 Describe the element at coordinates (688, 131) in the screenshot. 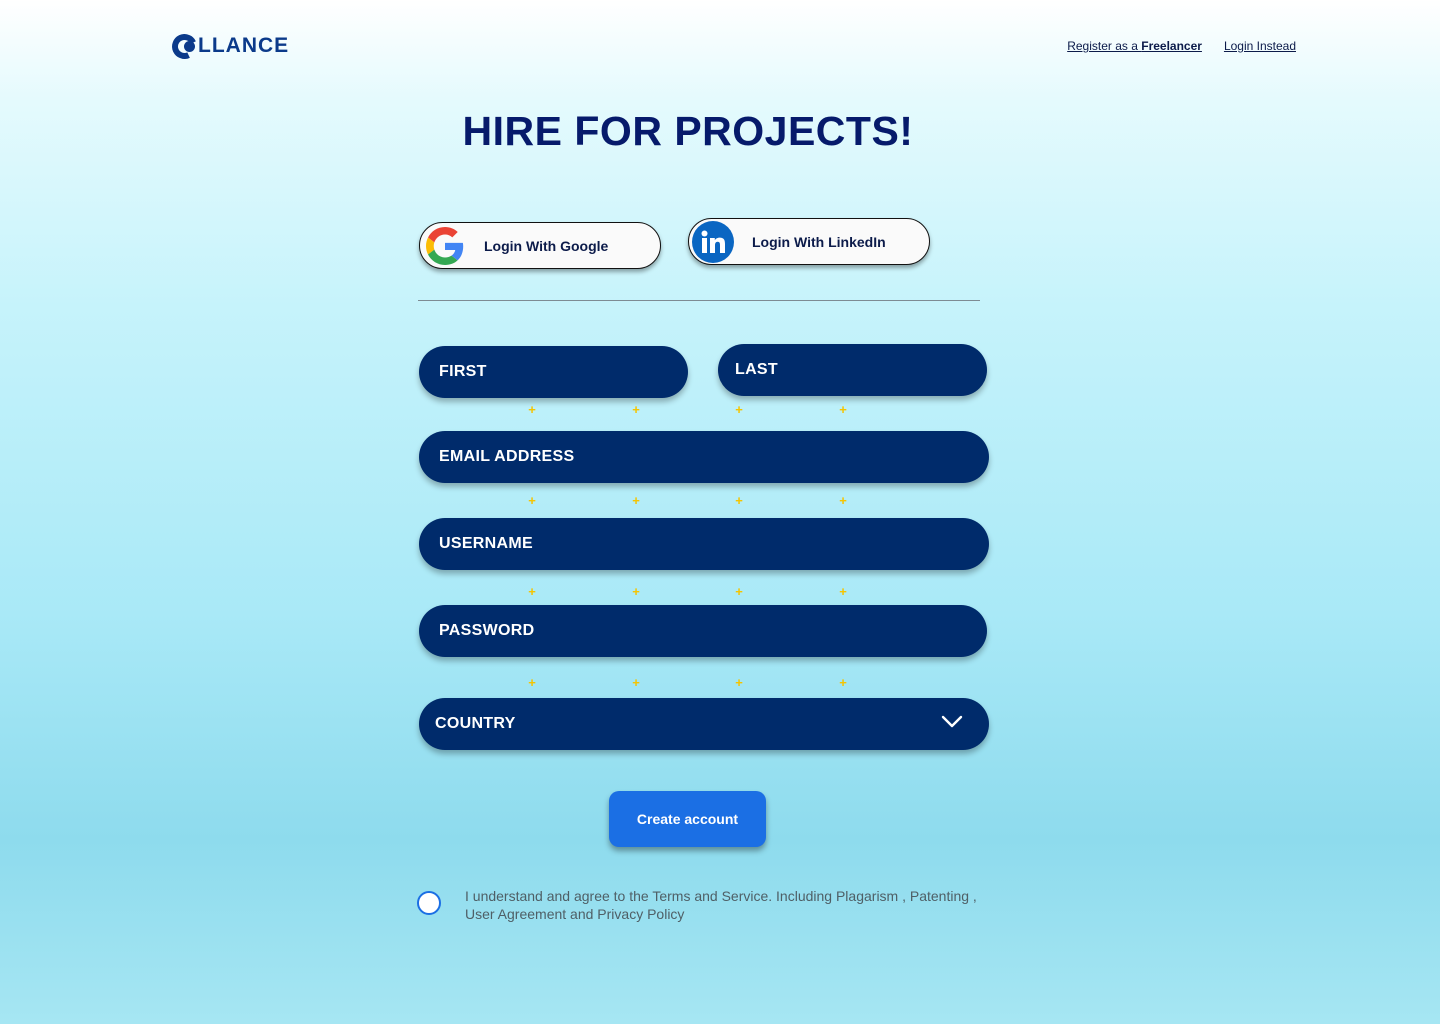

I see `page-title: HIRE FOR PROJECTS!` at that location.